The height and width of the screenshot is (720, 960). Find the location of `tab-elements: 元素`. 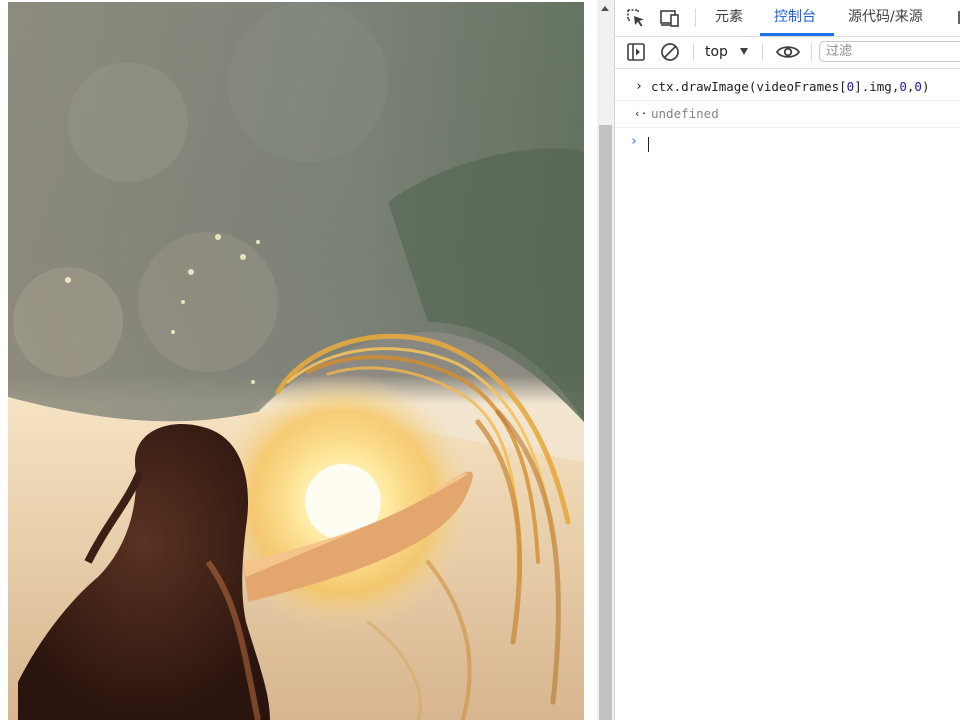

tab-elements: 元素 is located at coordinates (729, 17).